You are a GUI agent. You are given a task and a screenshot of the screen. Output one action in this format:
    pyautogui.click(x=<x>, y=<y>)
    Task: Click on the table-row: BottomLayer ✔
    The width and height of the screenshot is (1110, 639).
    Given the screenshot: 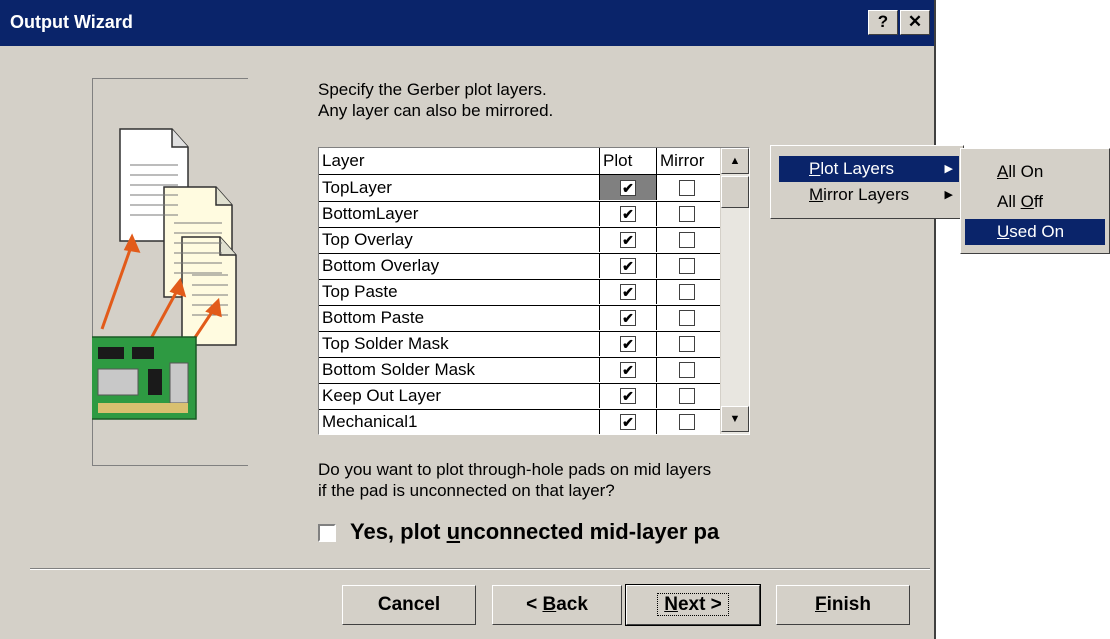 What is the action you would take?
    pyautogui.click(x=520, y=214)
    